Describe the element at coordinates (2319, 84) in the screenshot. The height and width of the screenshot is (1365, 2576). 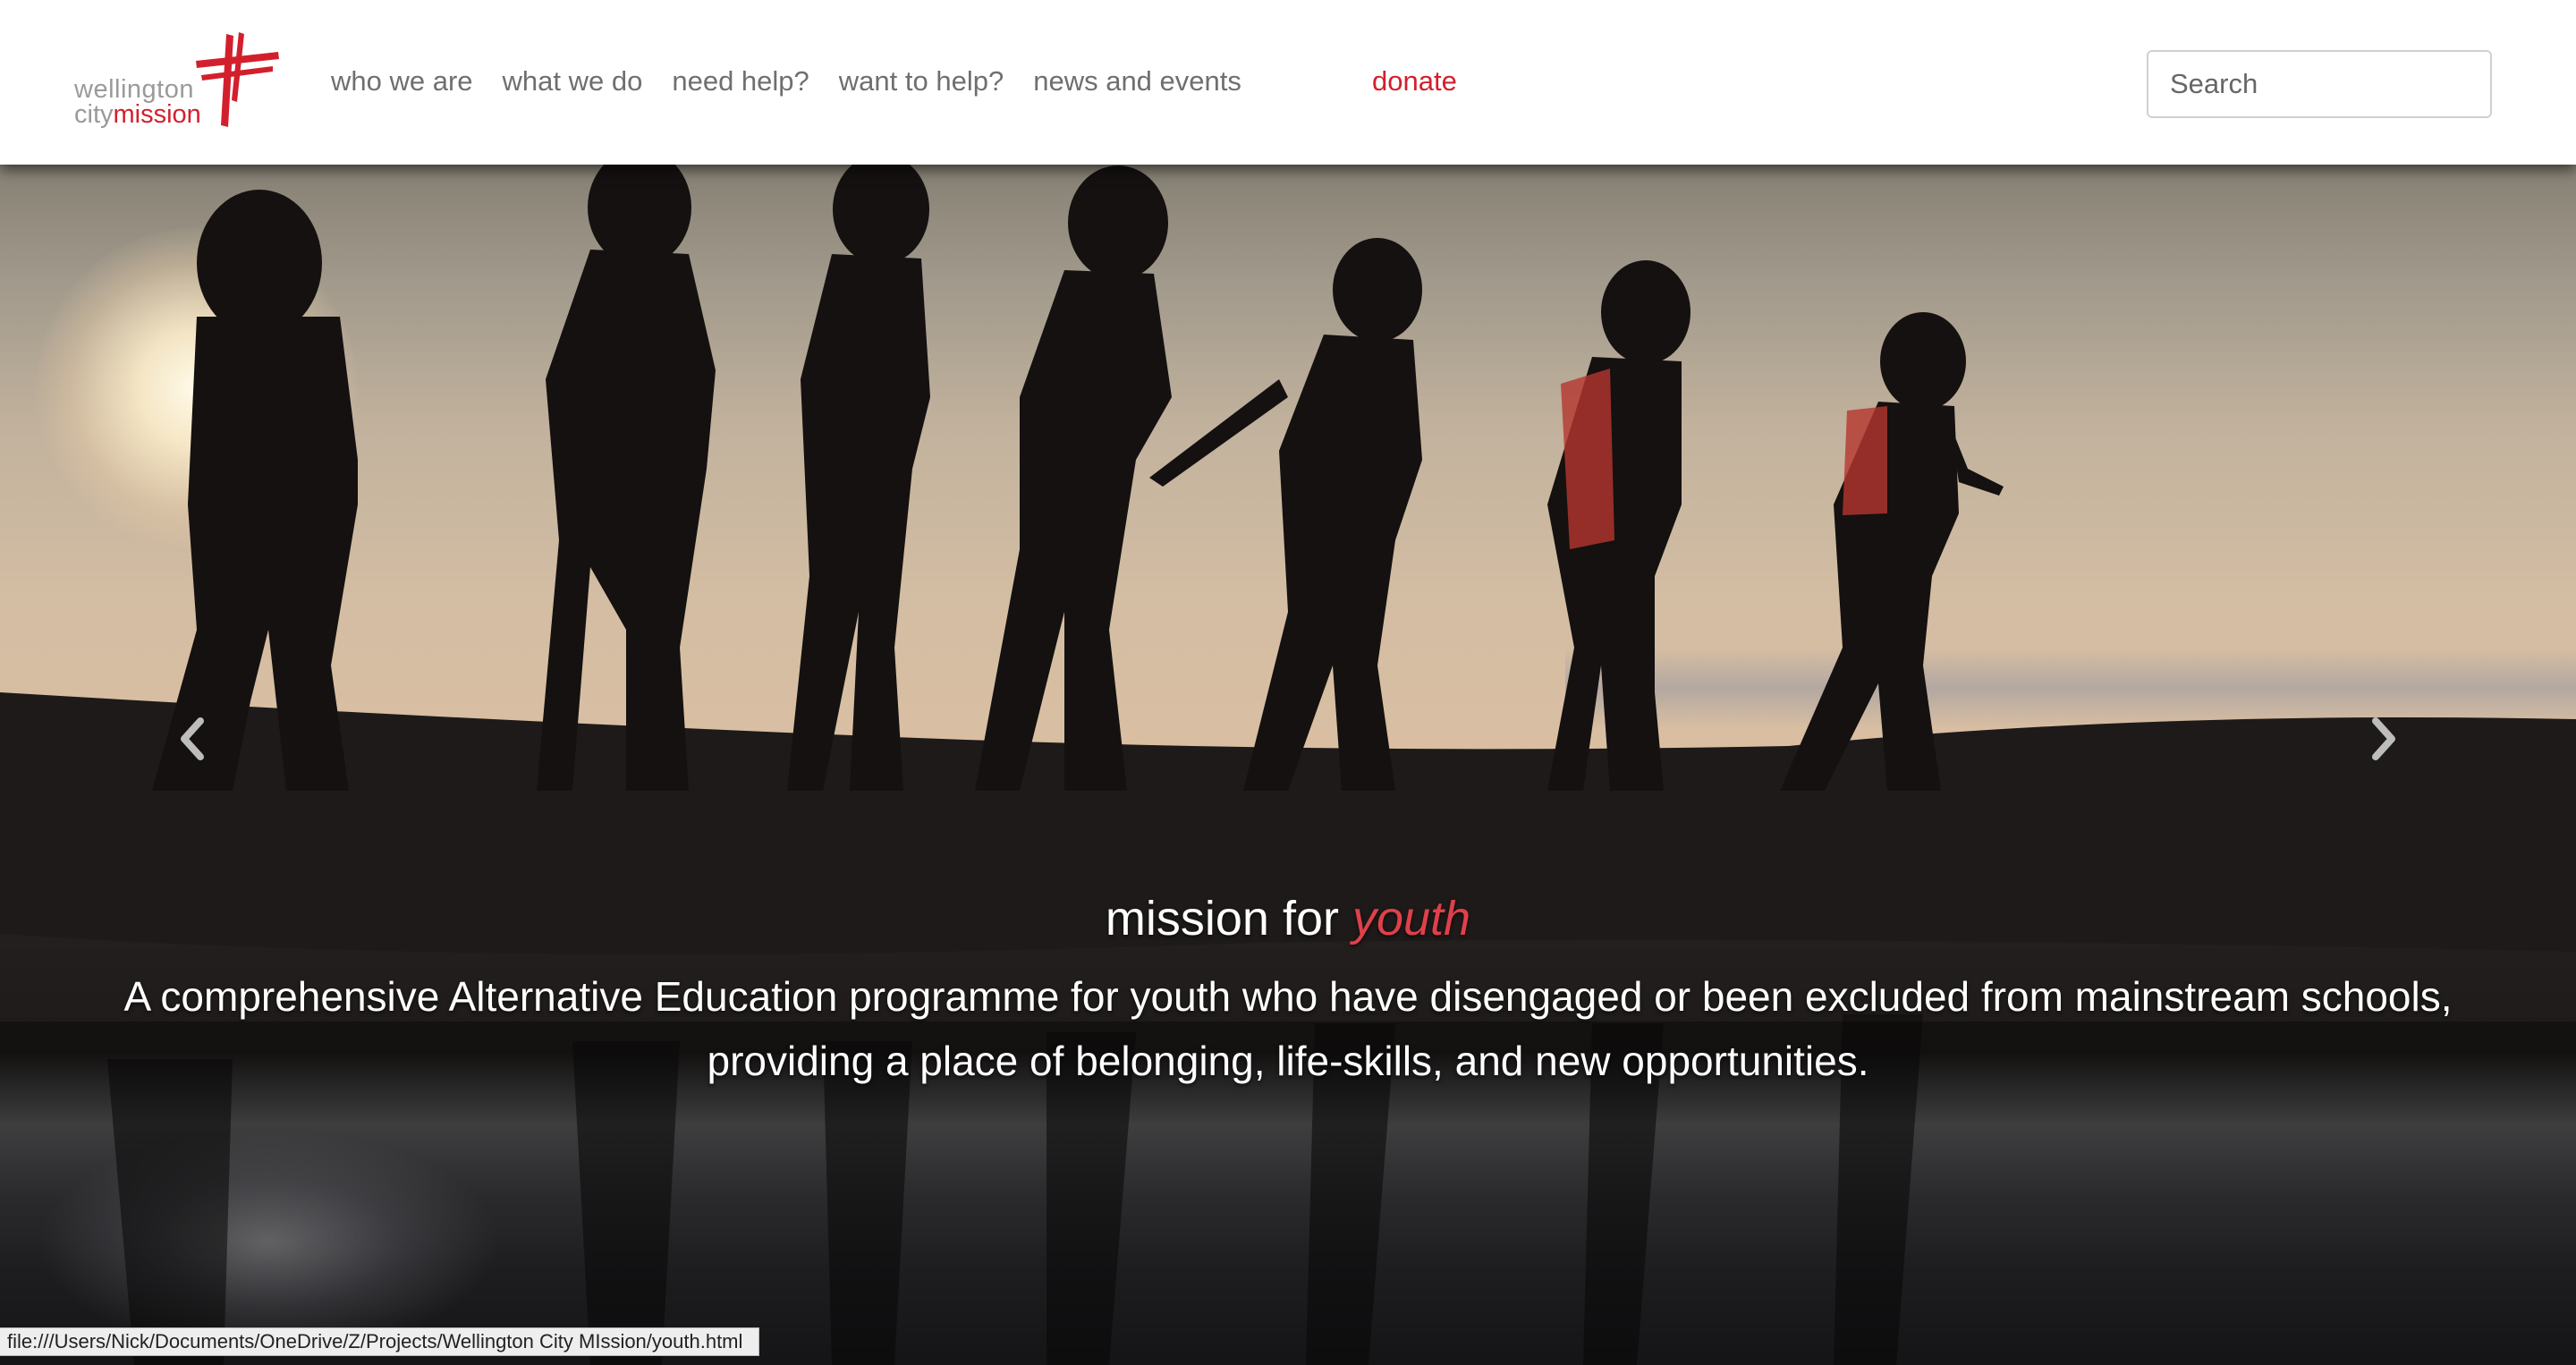
I see `search-input` at that location.